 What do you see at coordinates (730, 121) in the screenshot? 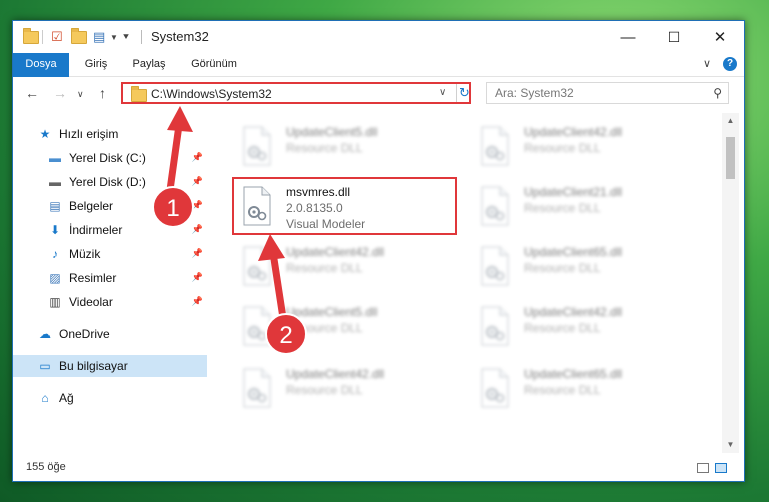
I see `scroll-up-icon: ▲` at bounding box center [730, 121].